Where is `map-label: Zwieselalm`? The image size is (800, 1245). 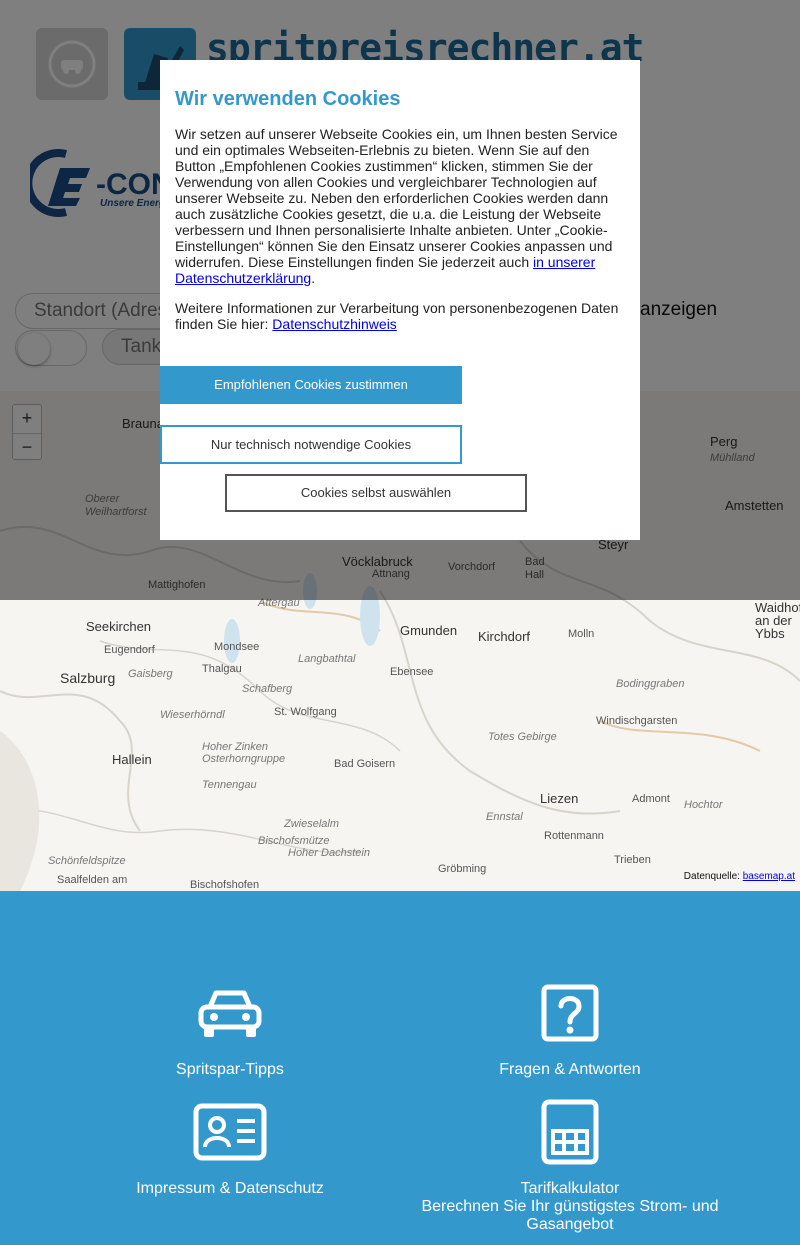
map-label: Zwieselalm is located at coordinates (312, 824).